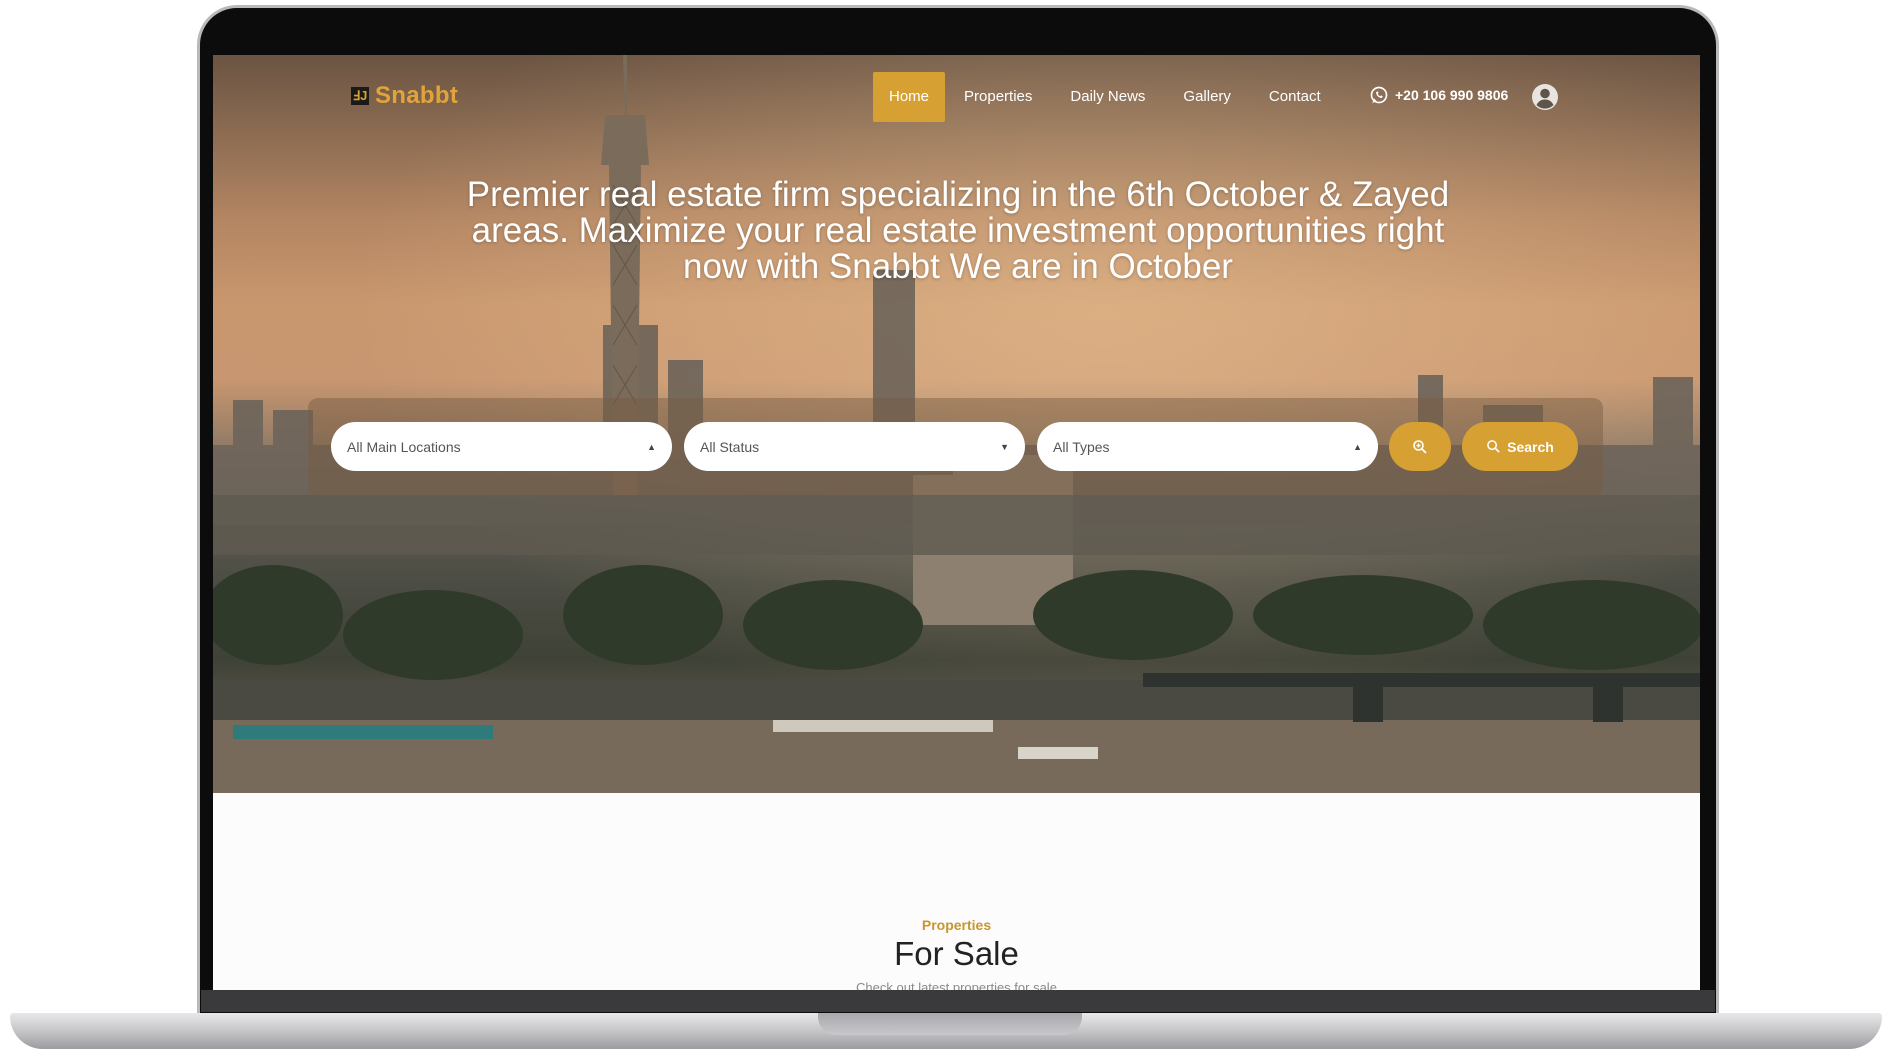 The width and height of the screenshot is (1892, 1064). I want to click on location-select-value: All Main Locations, so click(404, 446).